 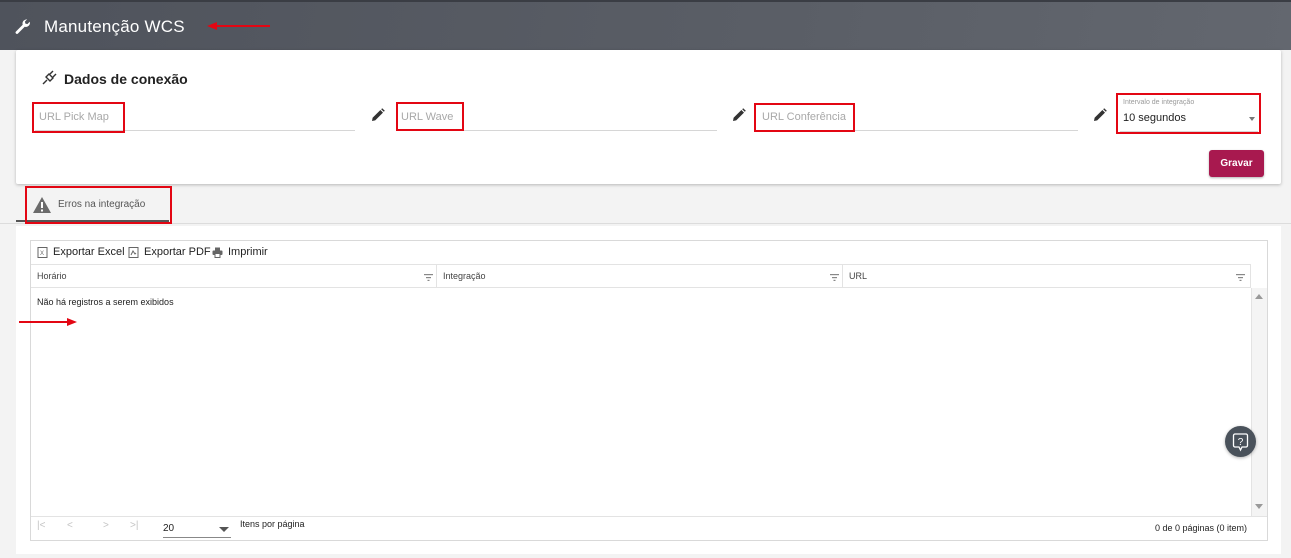 I want to click on grid-scrollbar, so click(x=1259, y=402).